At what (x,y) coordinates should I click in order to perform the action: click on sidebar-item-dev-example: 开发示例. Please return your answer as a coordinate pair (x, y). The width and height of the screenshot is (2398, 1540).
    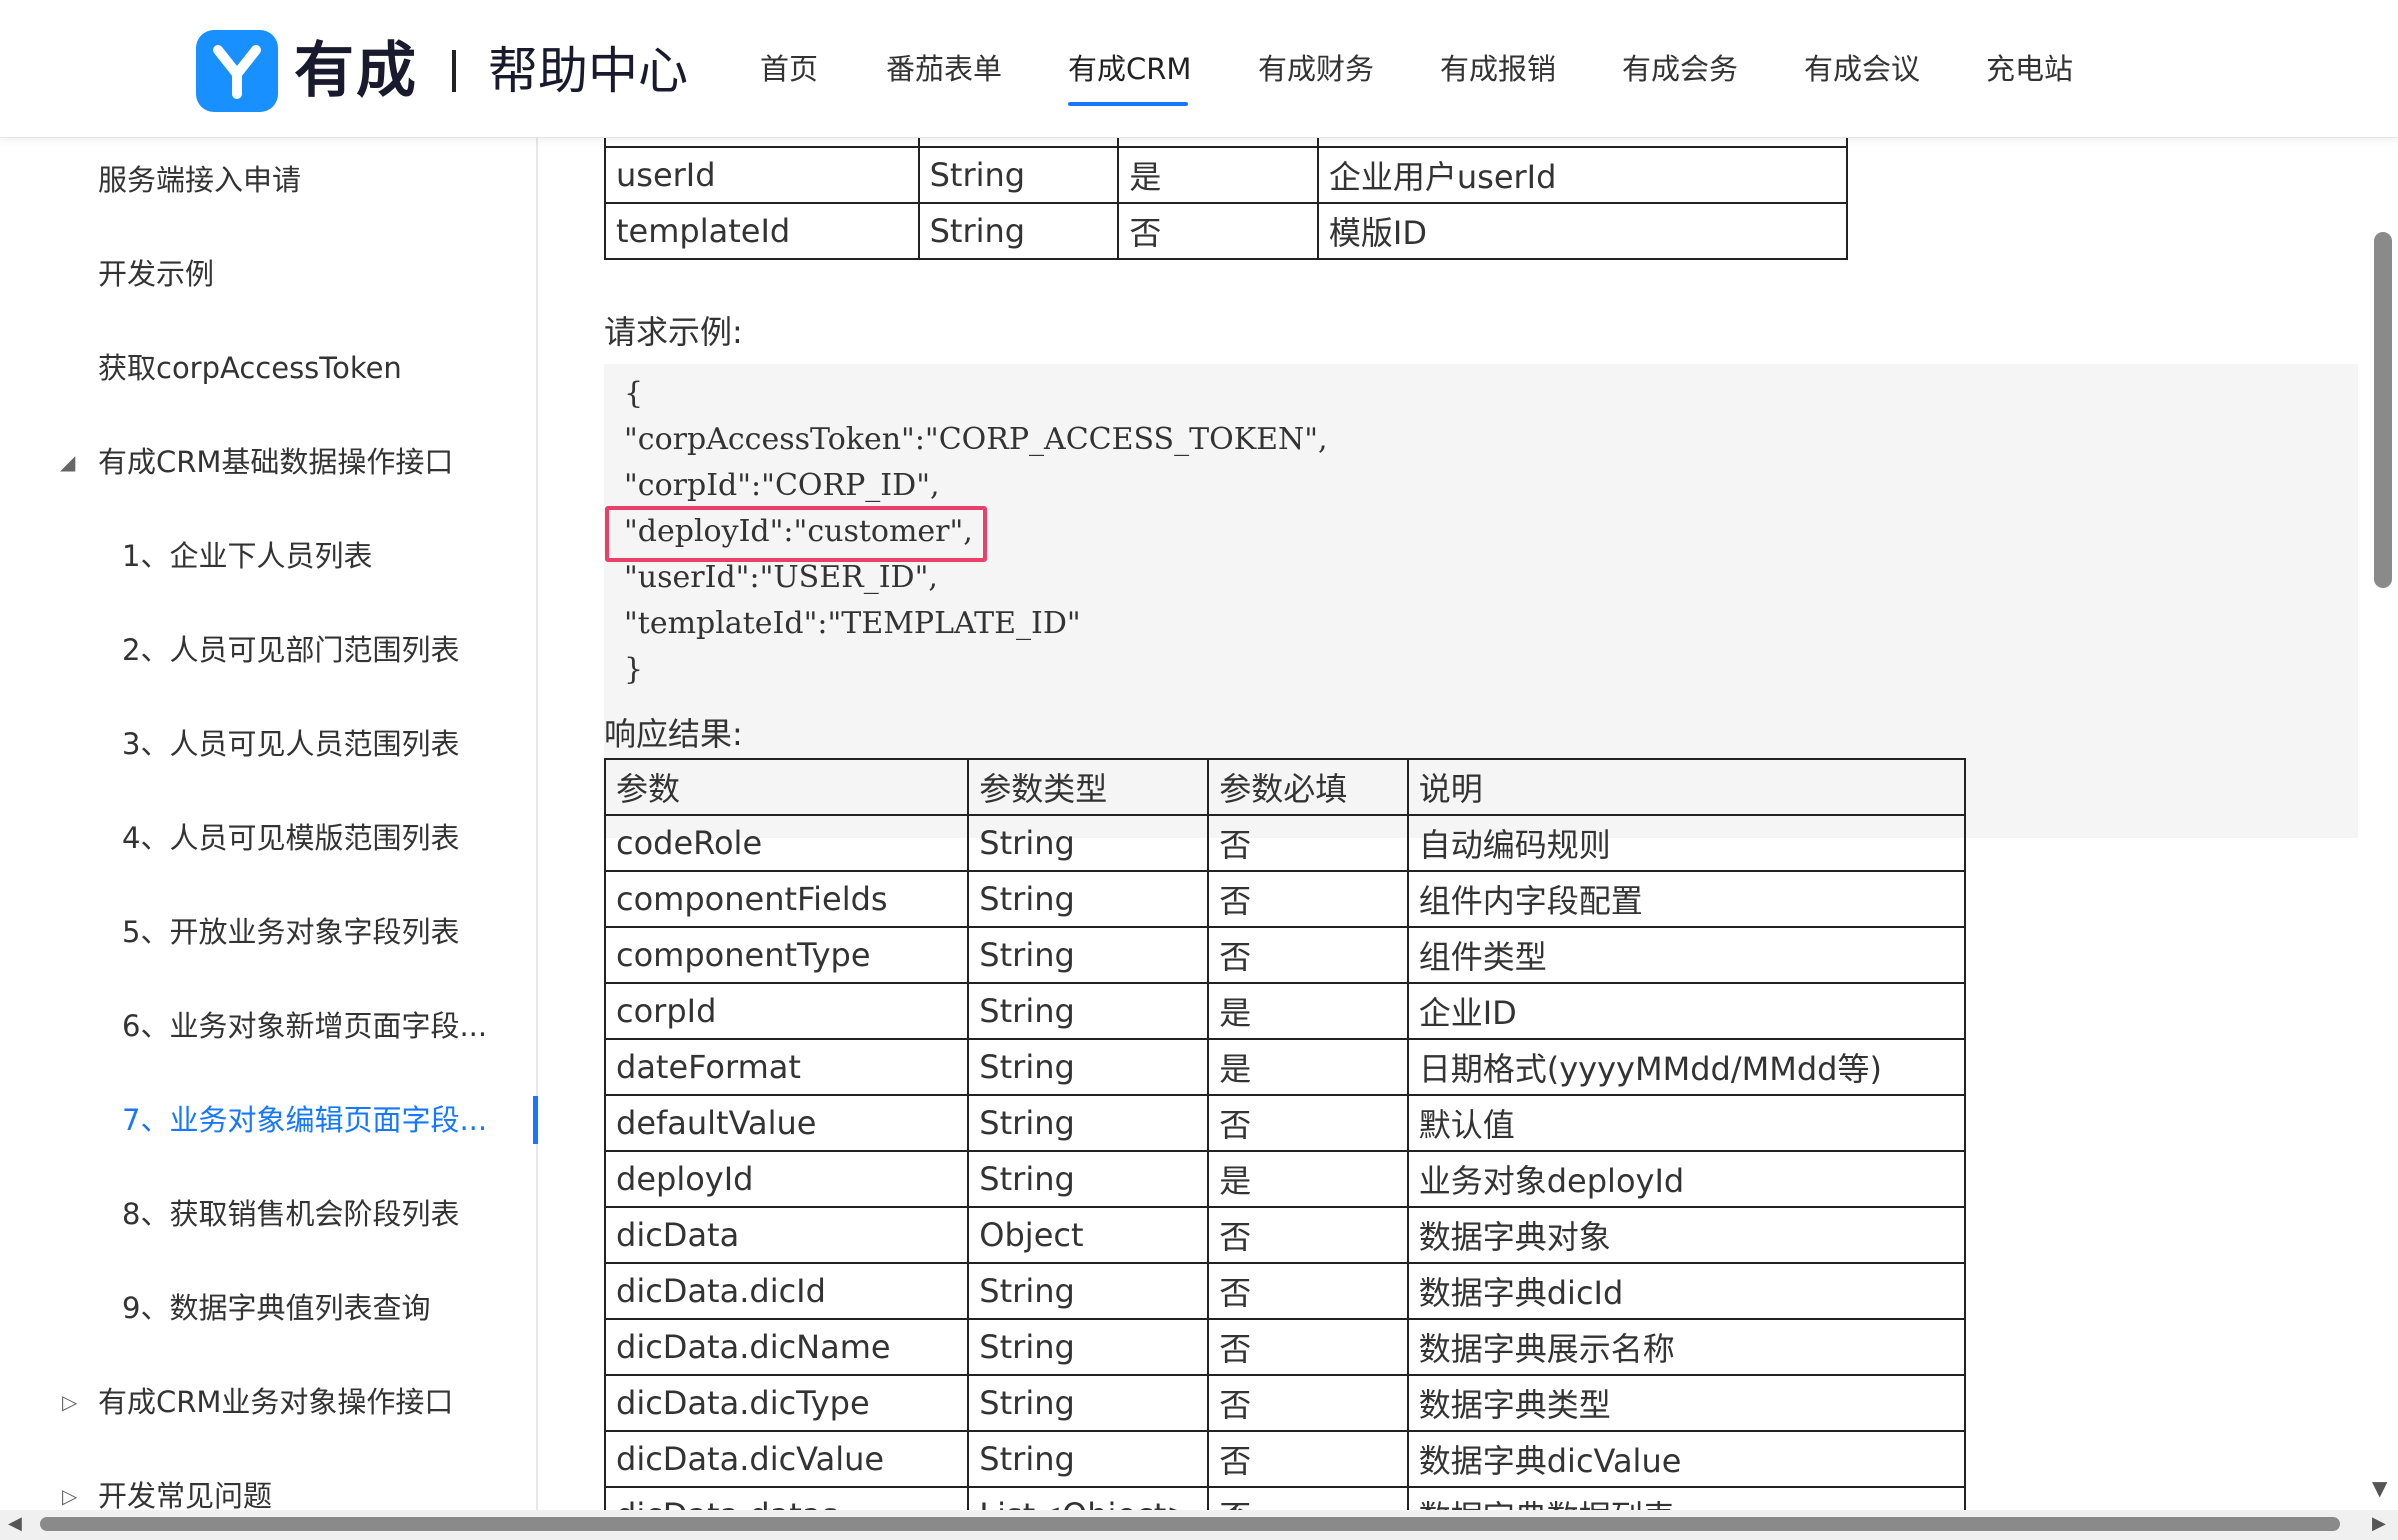
    Looking at the image, I should click on (156, 274).